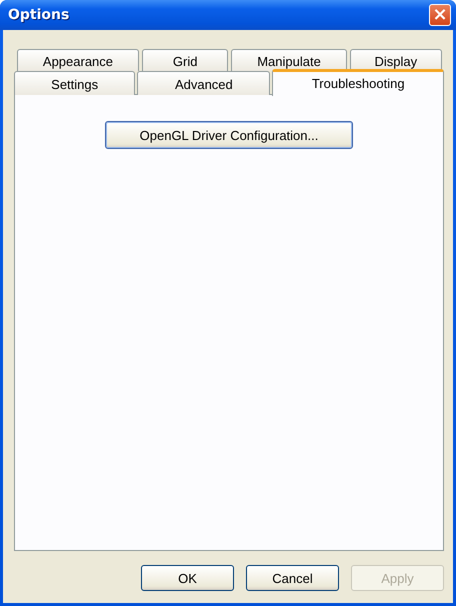 The width and height of the screenshot is (456, 606). I want to click on tab: Grid, so click(185, 60).